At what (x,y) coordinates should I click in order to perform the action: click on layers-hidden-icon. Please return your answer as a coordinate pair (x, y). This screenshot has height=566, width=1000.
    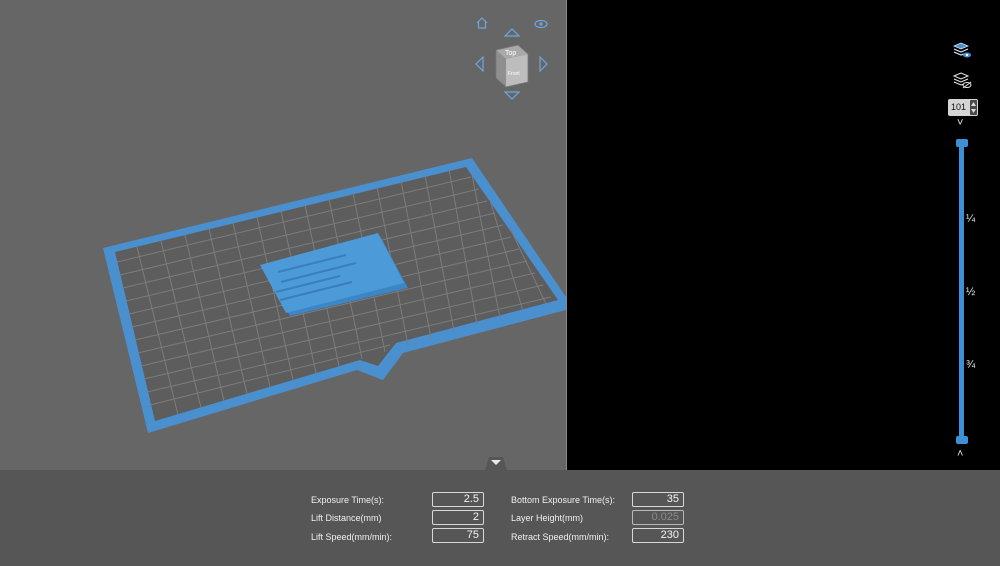
    Looking at the image, I should click on (962, 80).